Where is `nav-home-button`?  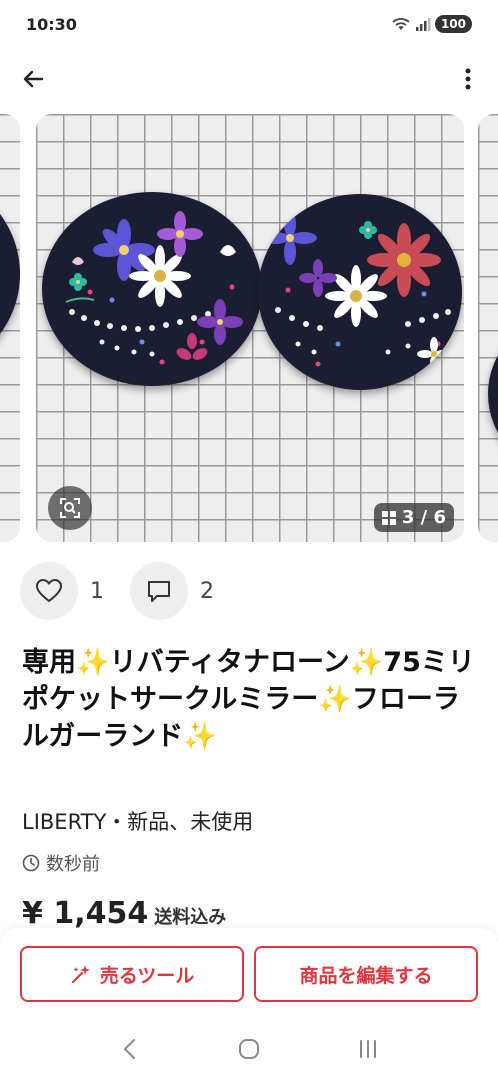 nav-home-button is located at coordinates (249, 1049).